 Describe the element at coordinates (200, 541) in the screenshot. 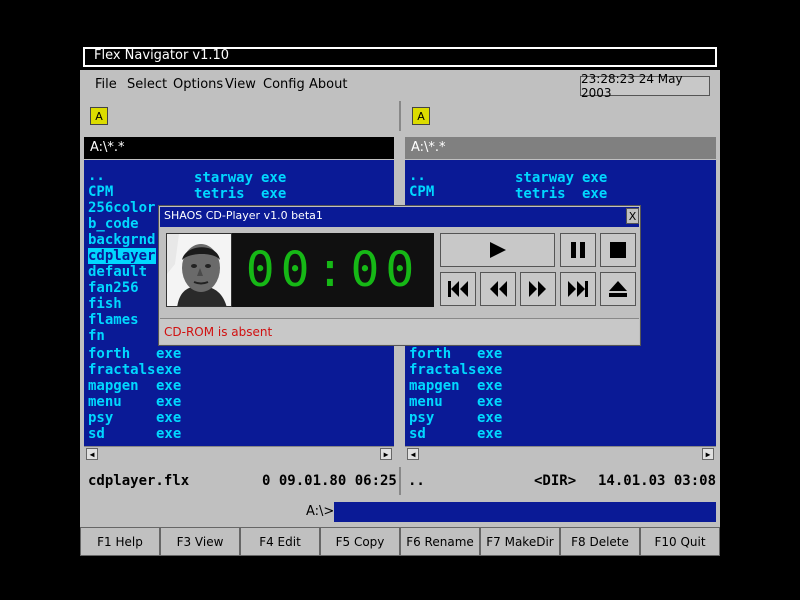

I see `f3-view-button: F3 View` at that location.